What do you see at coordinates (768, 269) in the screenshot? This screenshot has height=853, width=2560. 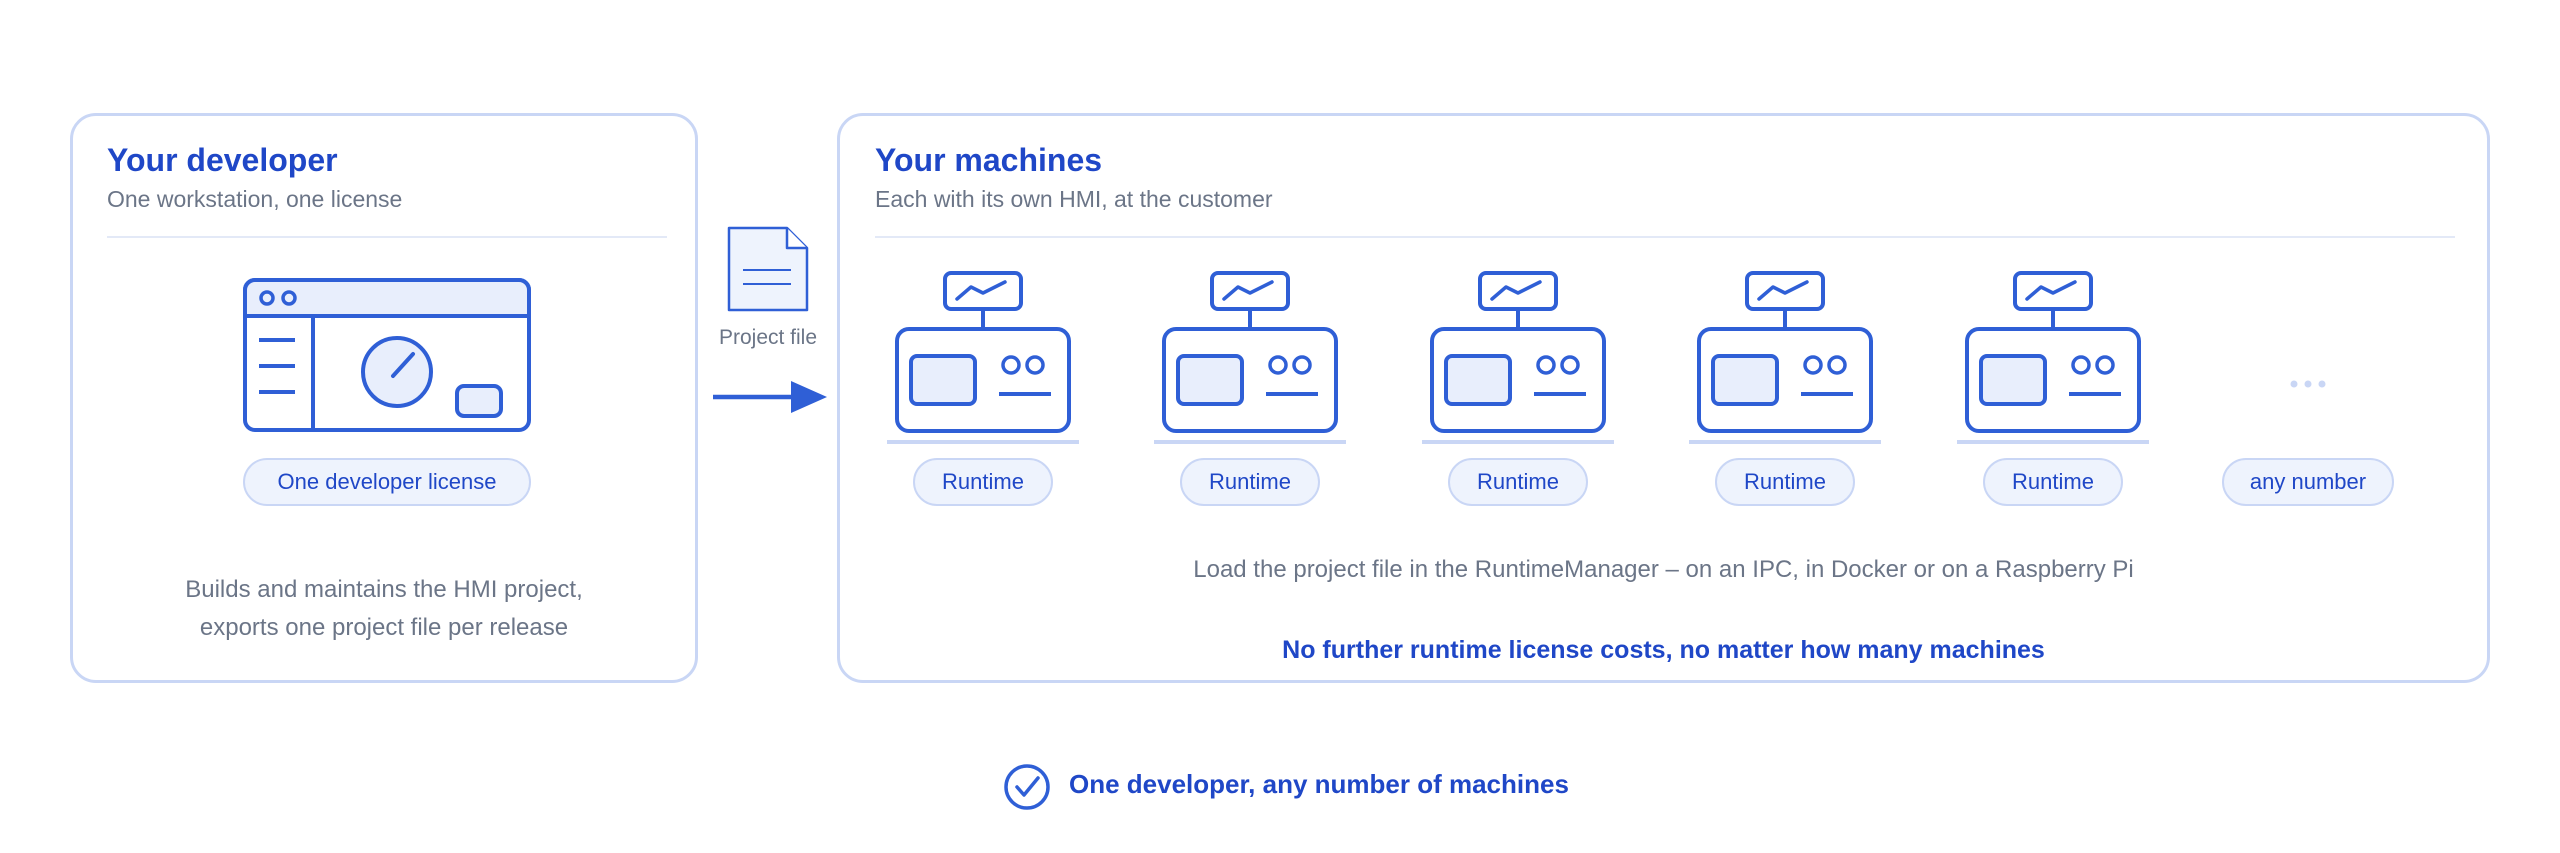 I see `document-icon` at bounding box center [768, 269].